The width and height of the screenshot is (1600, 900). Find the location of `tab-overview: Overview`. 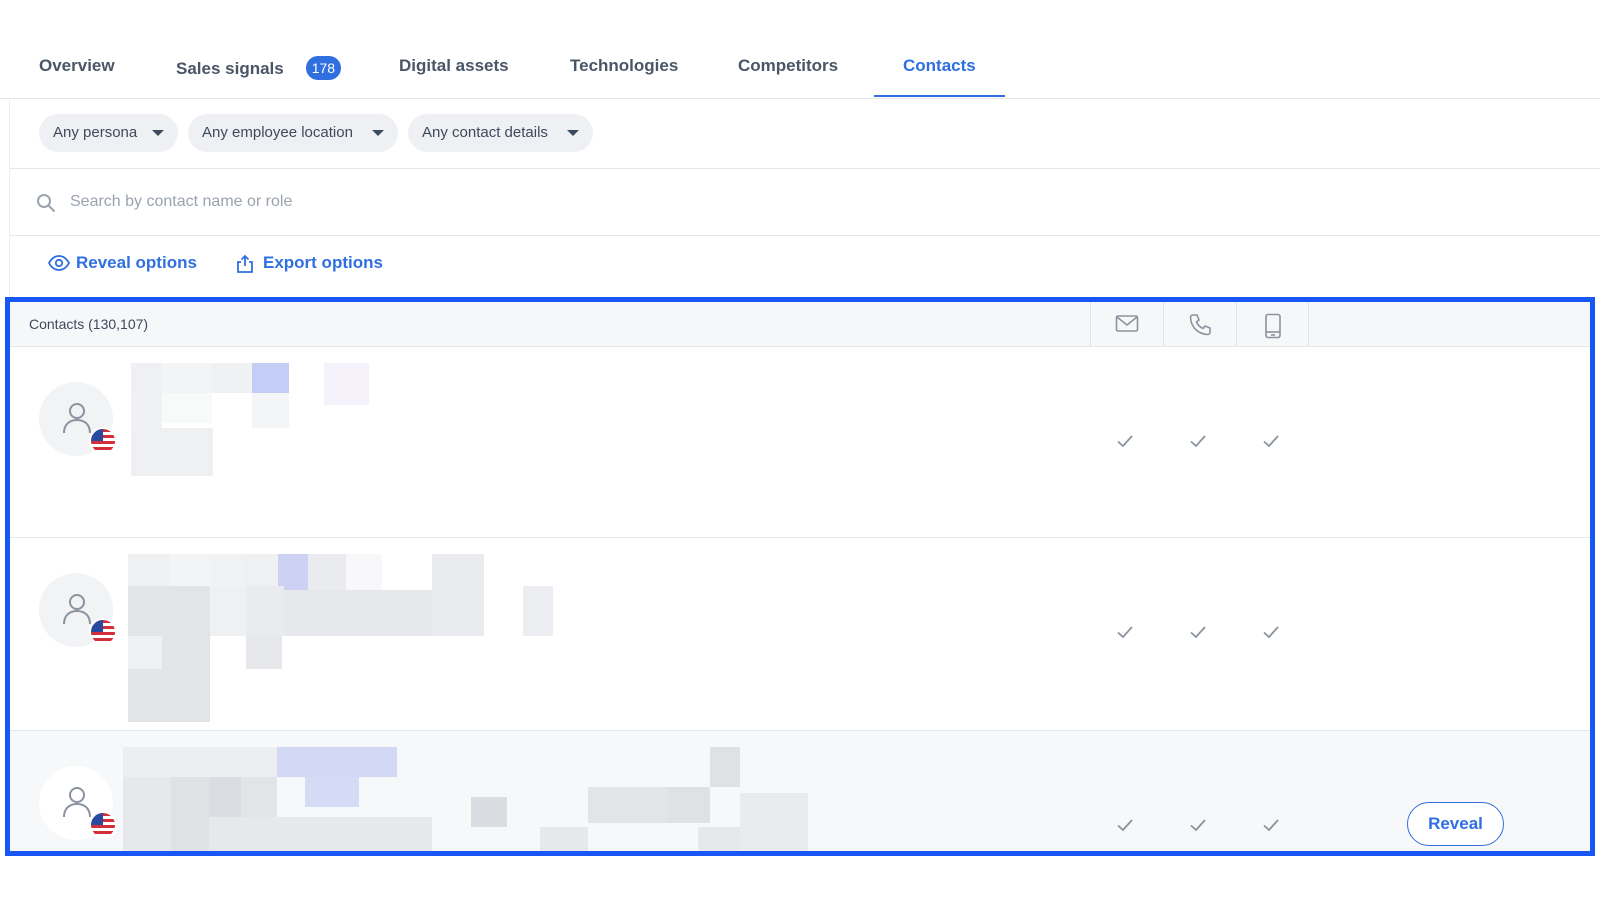

tab-overview: Overview is located at coordinates (77, 77).